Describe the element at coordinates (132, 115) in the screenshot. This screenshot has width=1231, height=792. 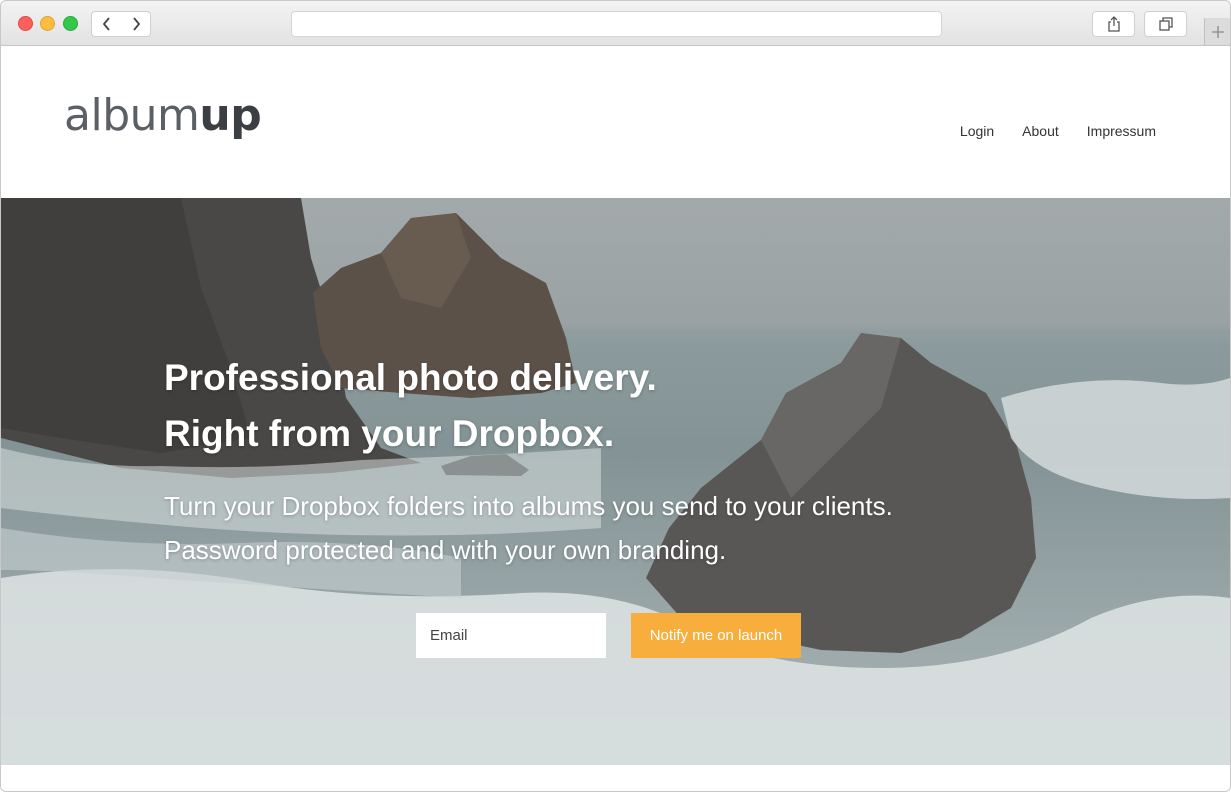
I see `logo-light-text: album` at that location.